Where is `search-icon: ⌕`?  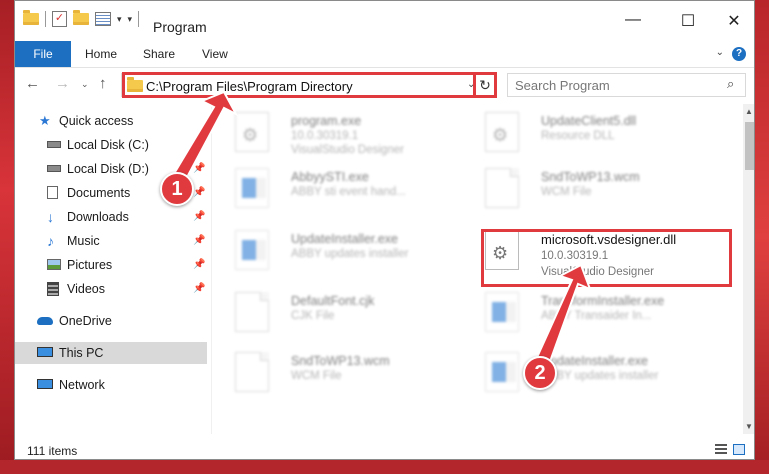
search-icon: ⌕ is located at coordinates (730, 84).